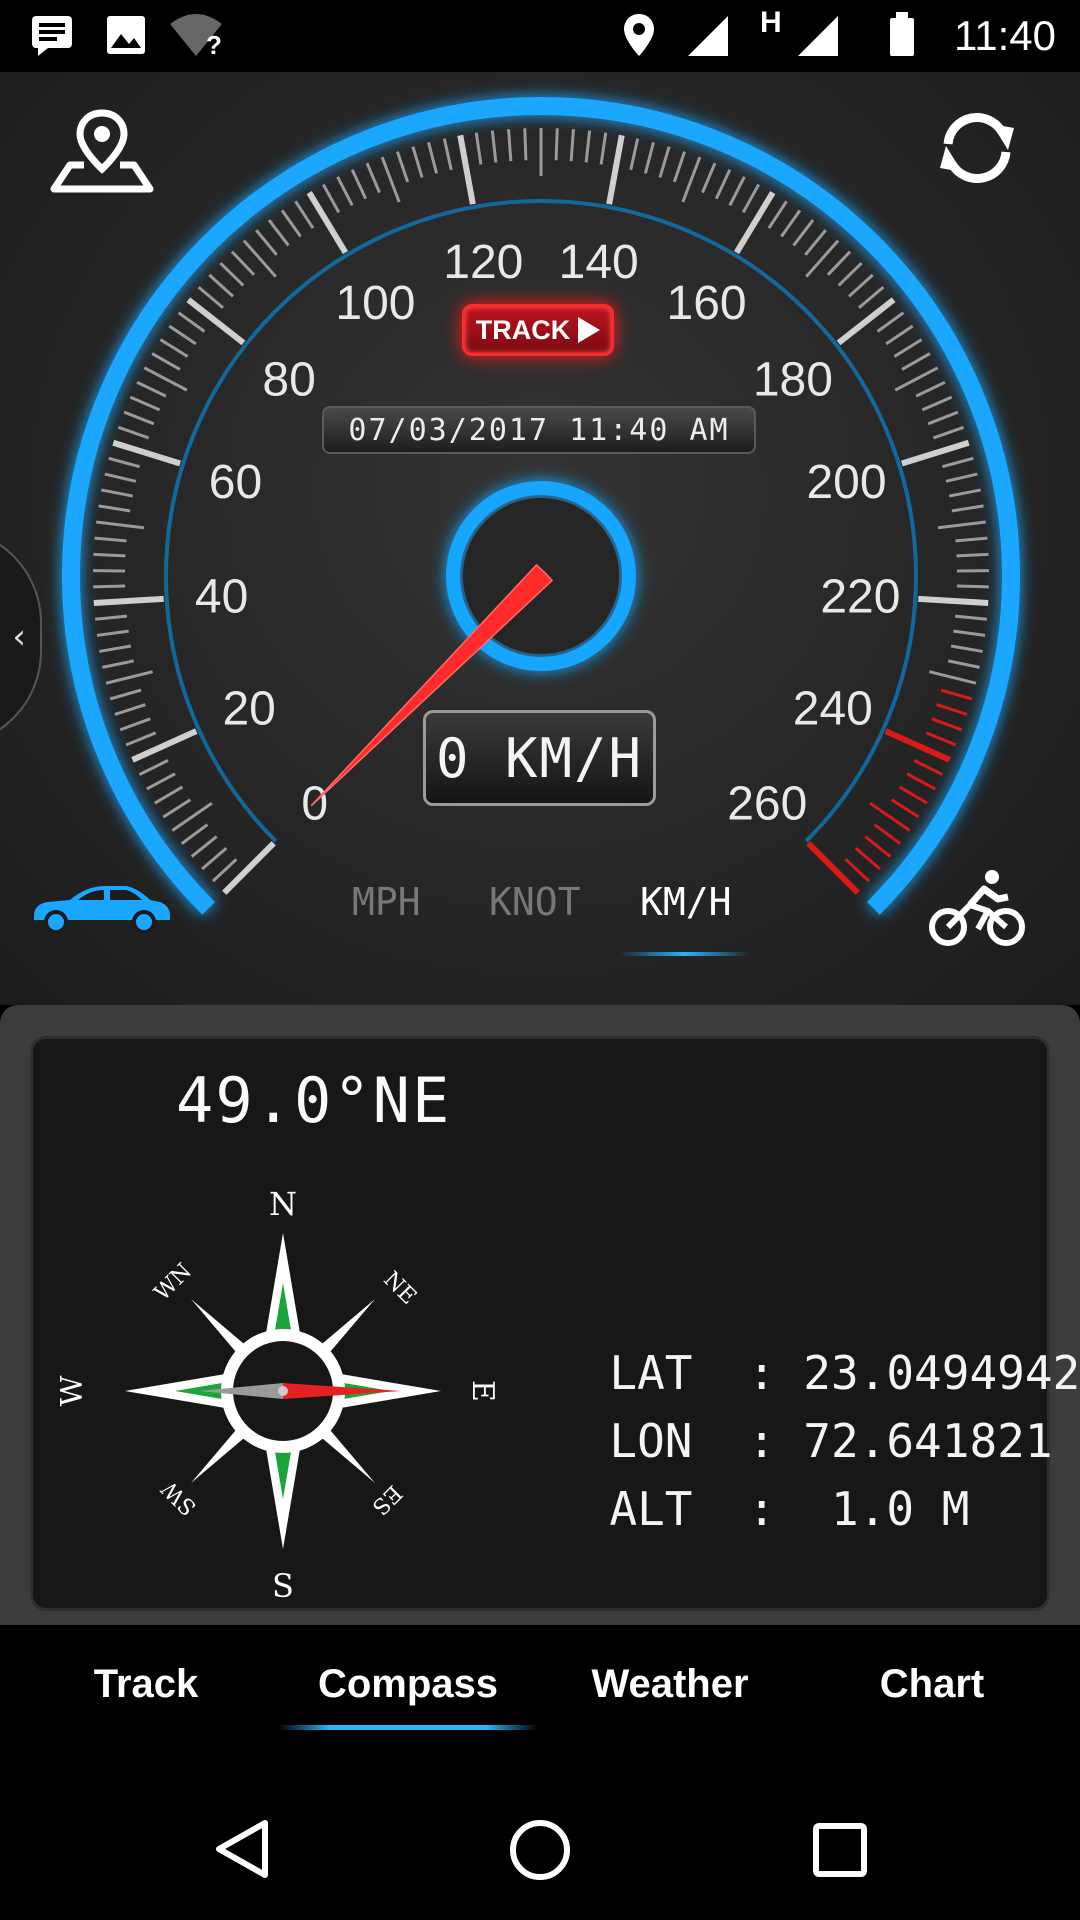 This screenshot has width=1080, height=1920. I want to click on map-location-icon, so click(102, 150).